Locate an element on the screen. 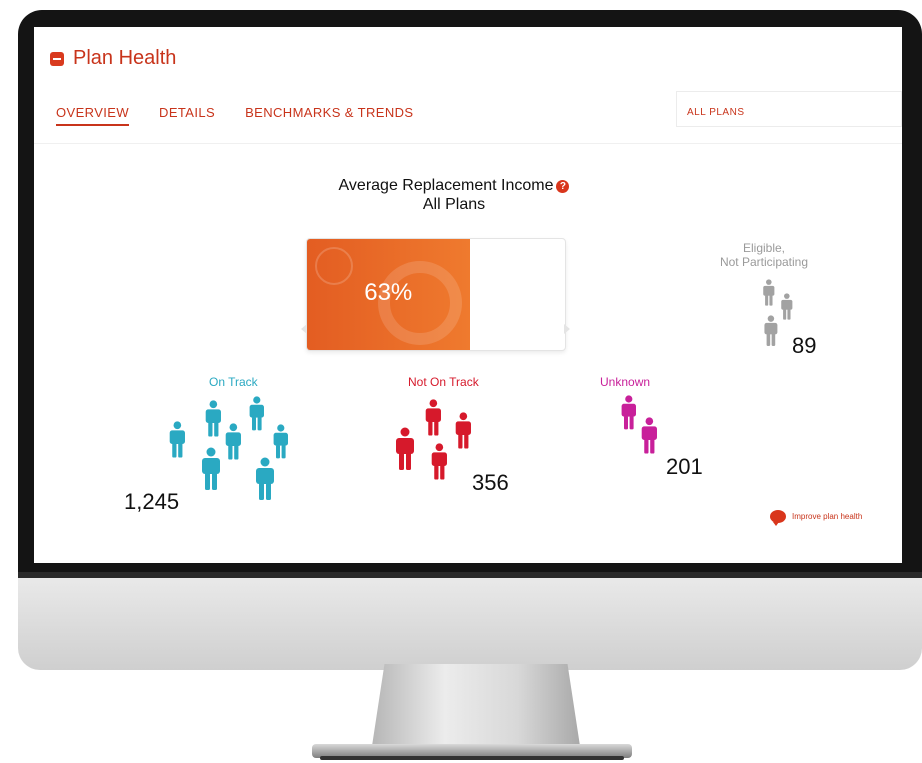  tab-bar: OVERVIEW DETAILS BENCHMARKS & TRENDS is located at coordinates (235, 115).